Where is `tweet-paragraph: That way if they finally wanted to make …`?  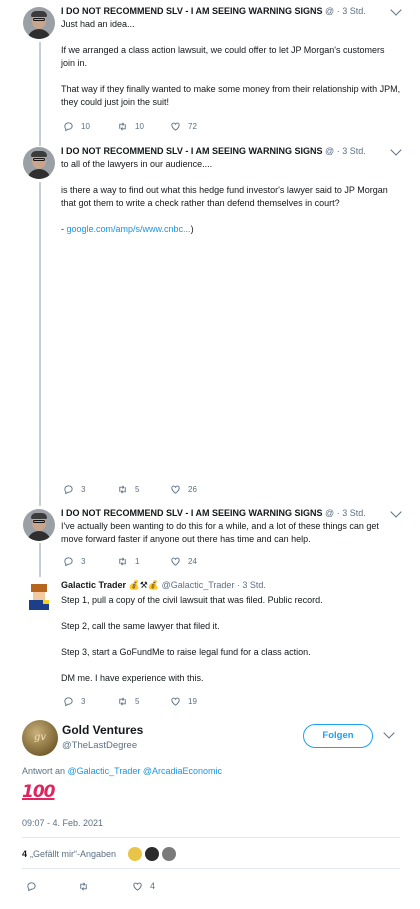
tweet-paragraph: That way if they finally wanted to make … is located at coordinates (231, 95).